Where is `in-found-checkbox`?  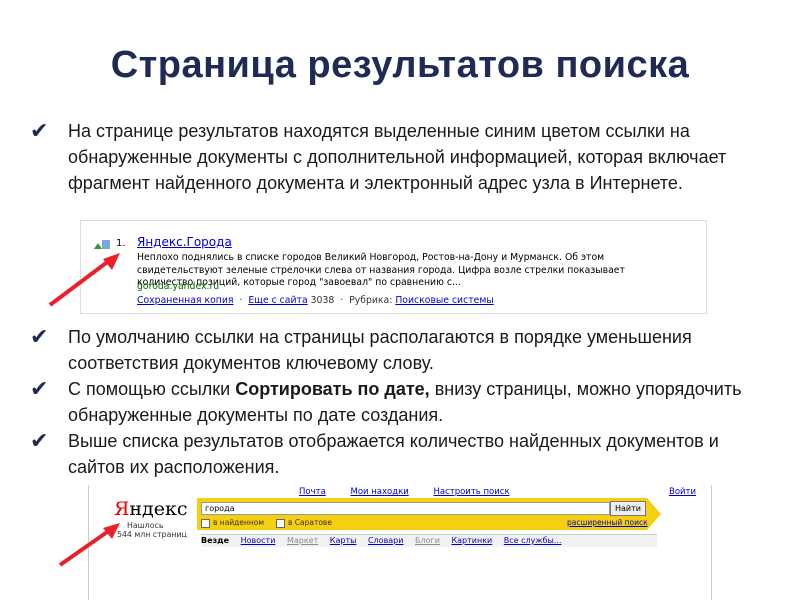
in-found-checkbox is located at coordinates (205, 523).